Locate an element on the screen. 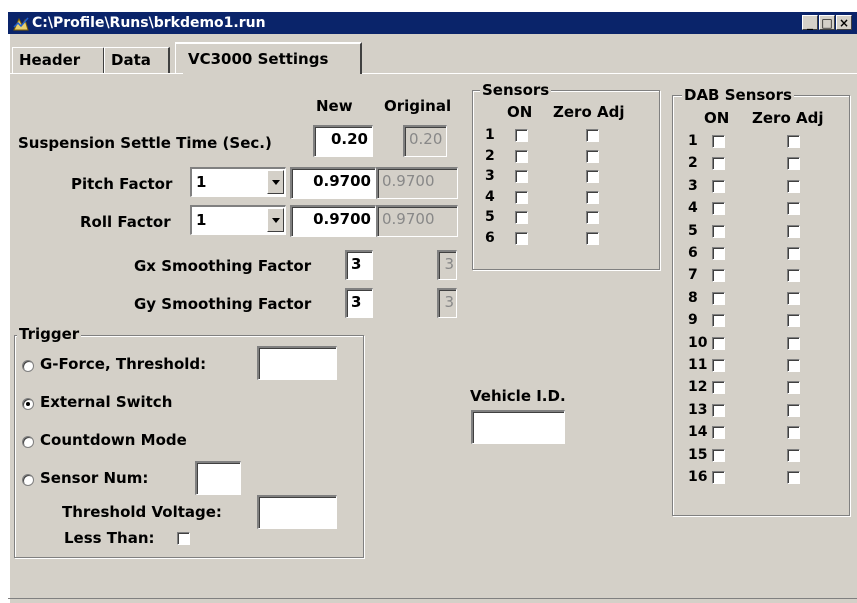 Image resolution: width=857 pixels, height=603 pixels. suspension-settle-original-field: 0.20 is located at coordinates (425, 141).